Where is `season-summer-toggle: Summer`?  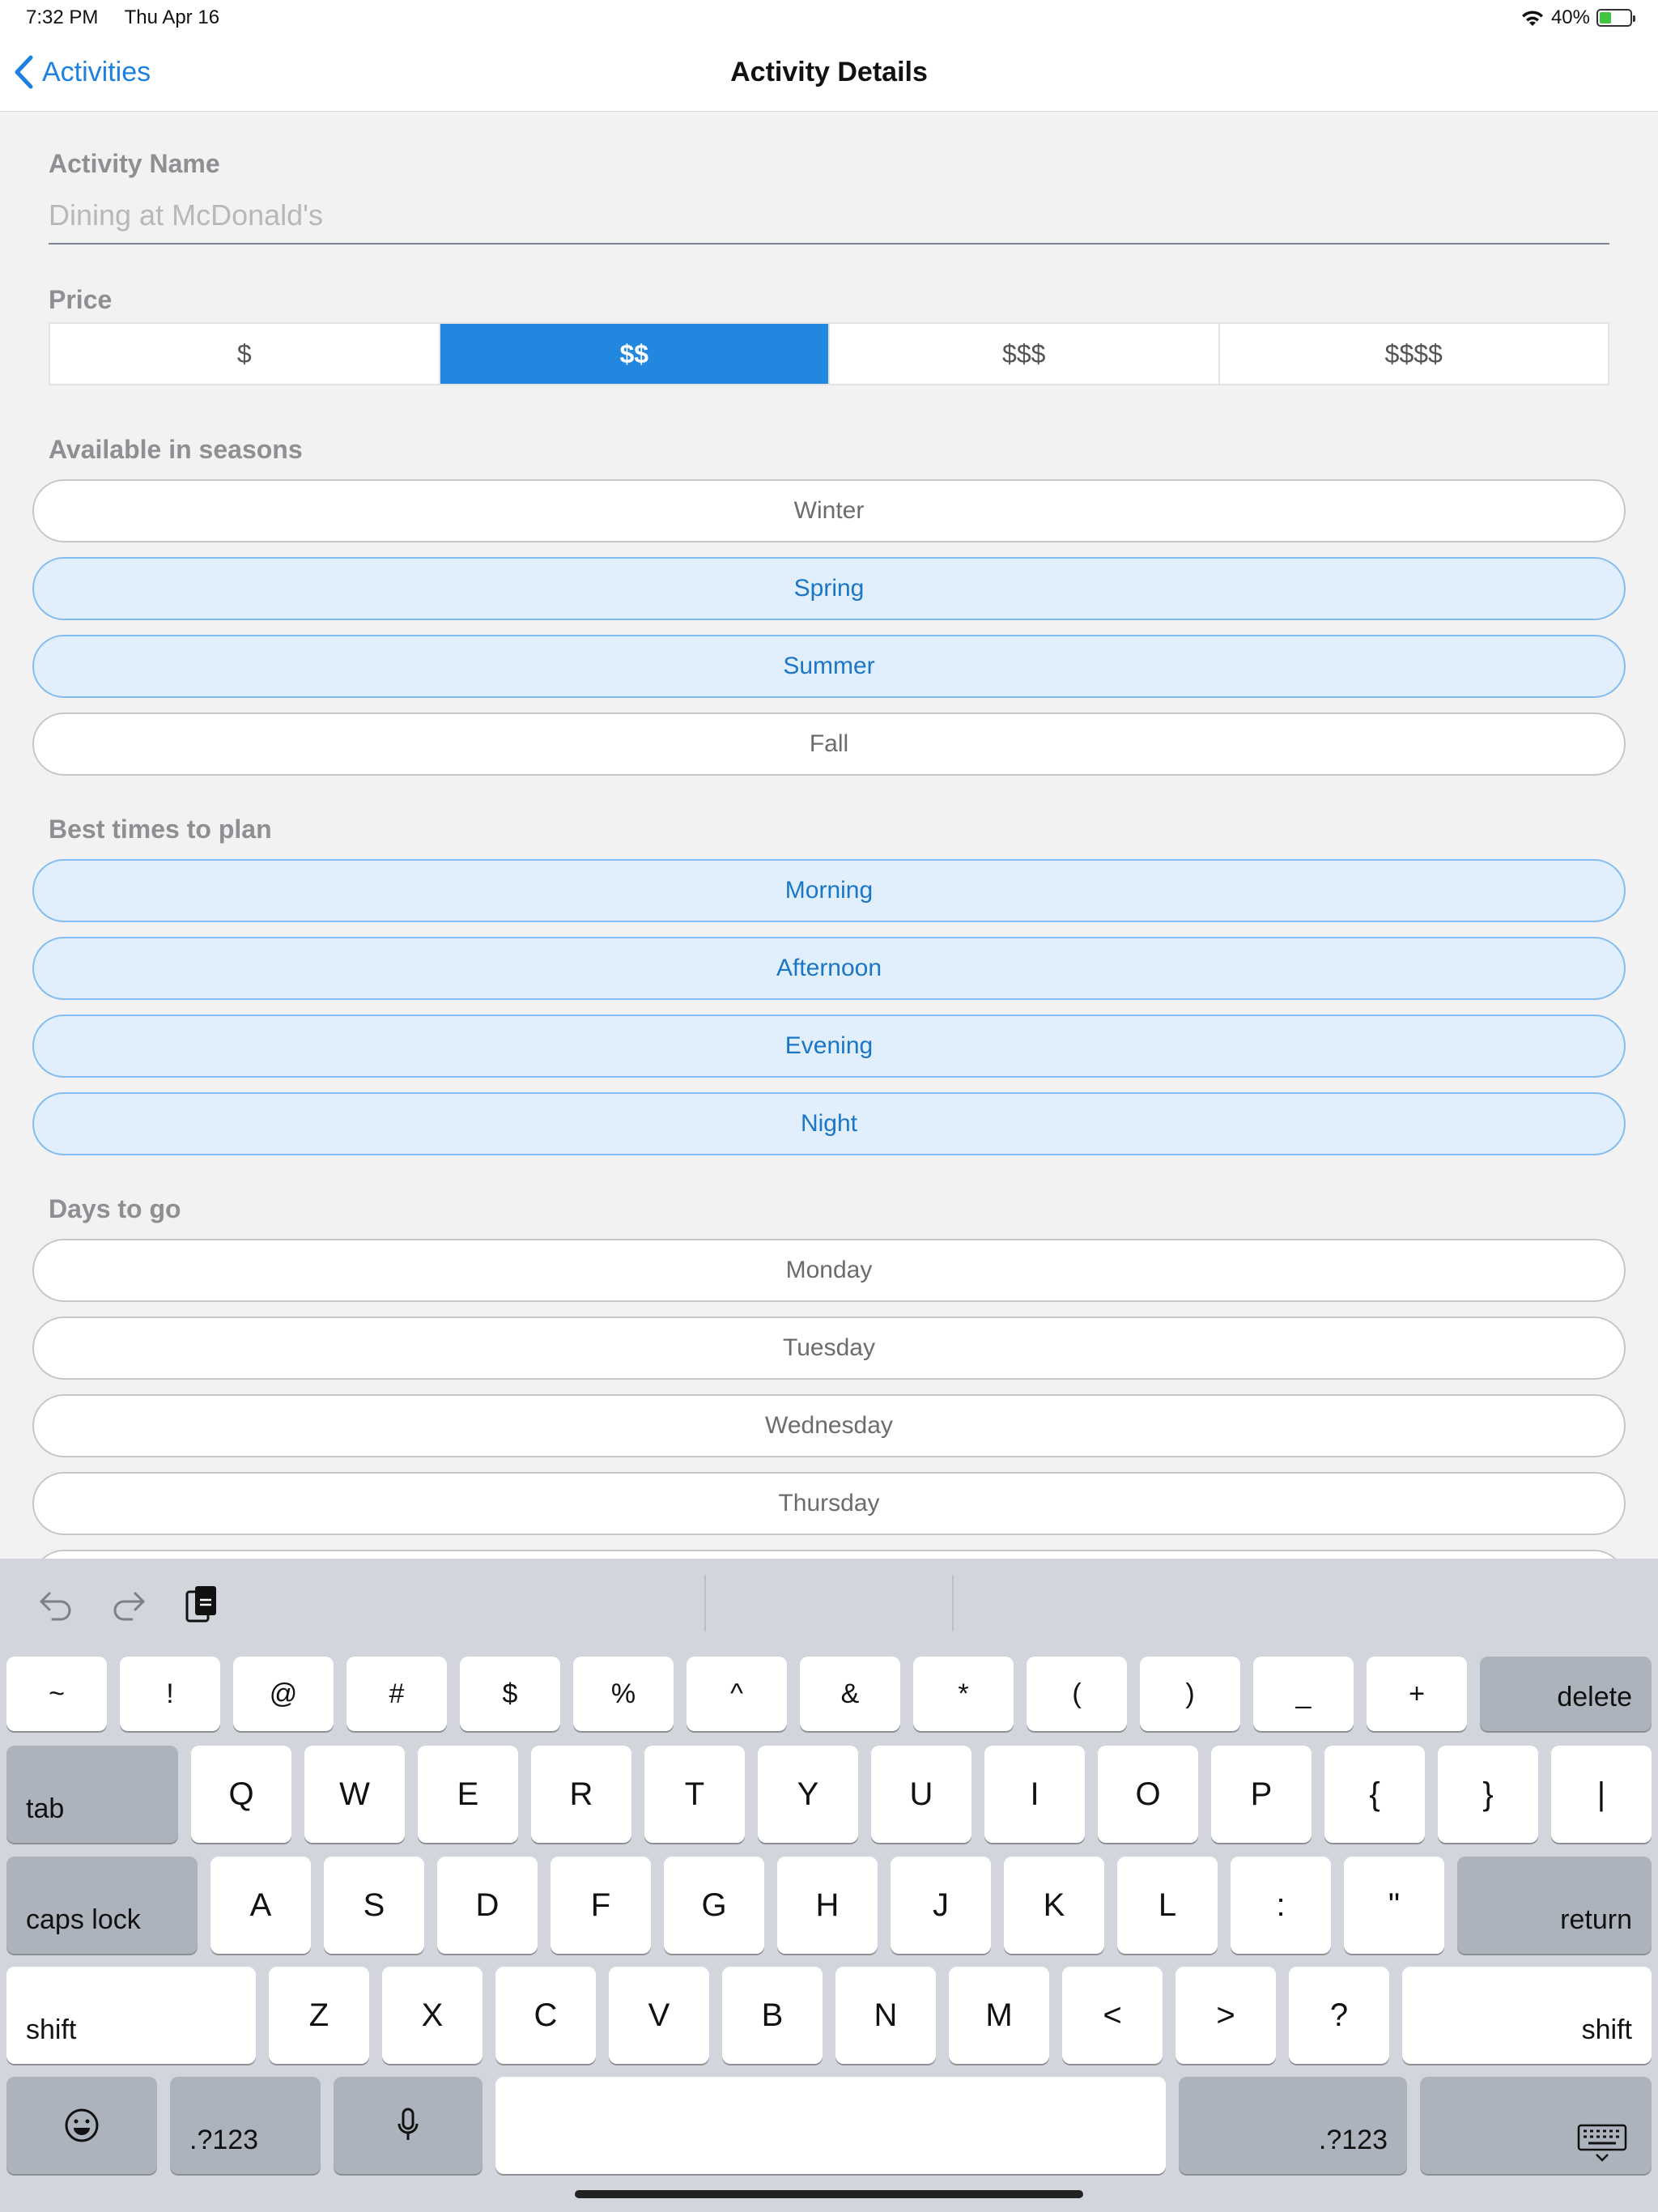 season-summer-toggle: Summer is located at coordinates (829, 666).